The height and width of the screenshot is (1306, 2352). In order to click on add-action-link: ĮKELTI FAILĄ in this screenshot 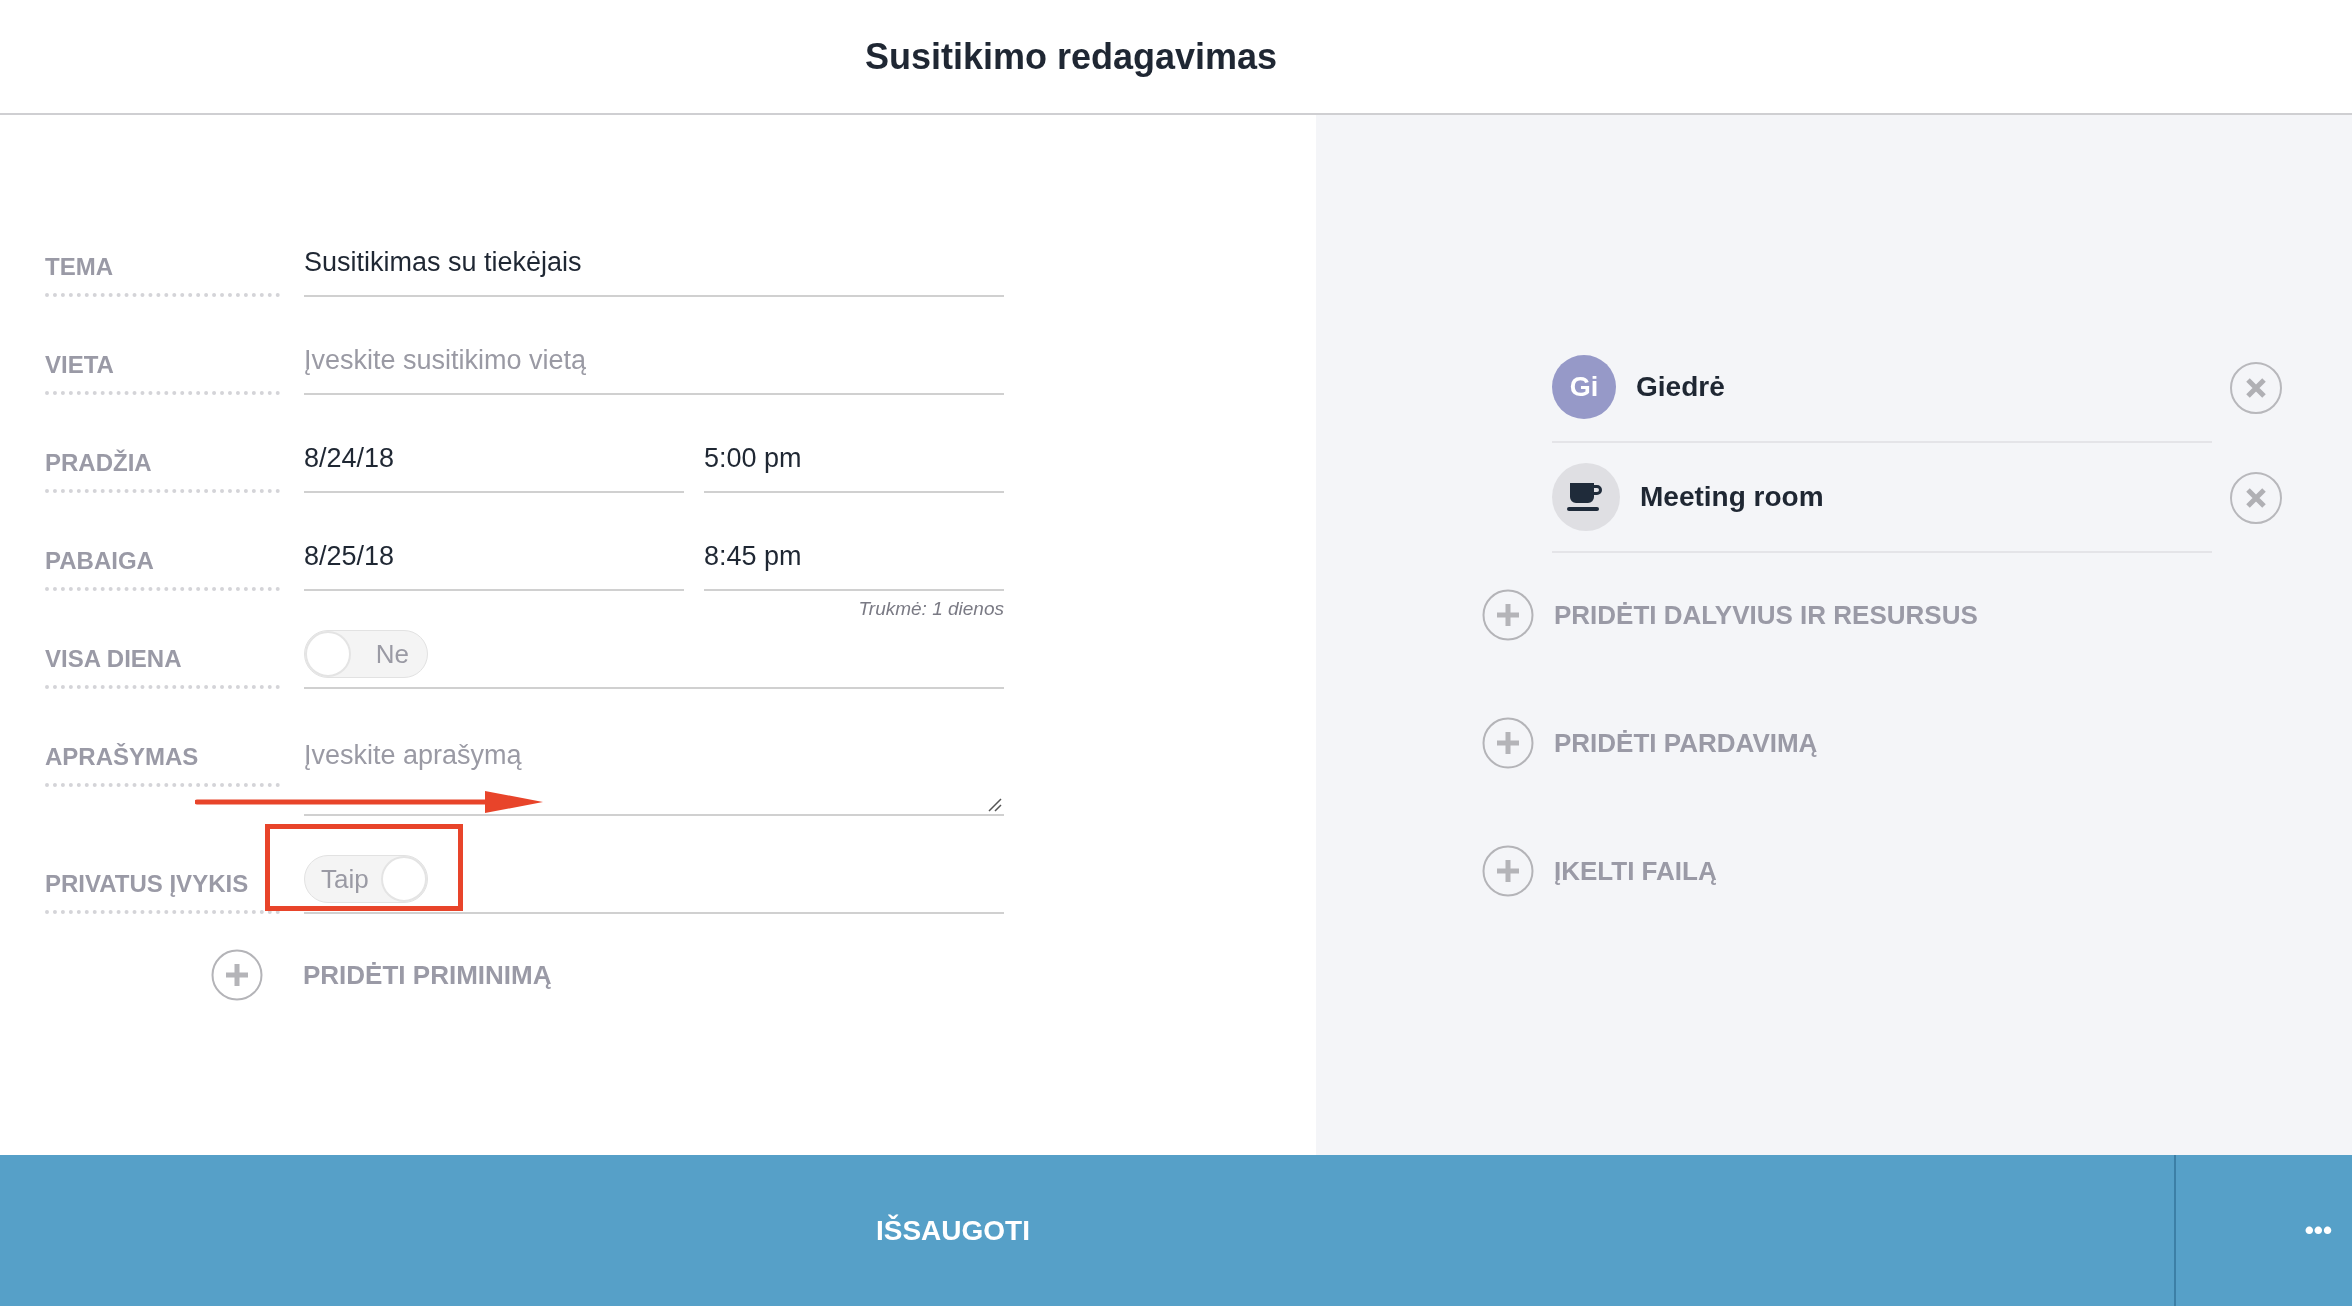, I will do `click(1635, 871)`.